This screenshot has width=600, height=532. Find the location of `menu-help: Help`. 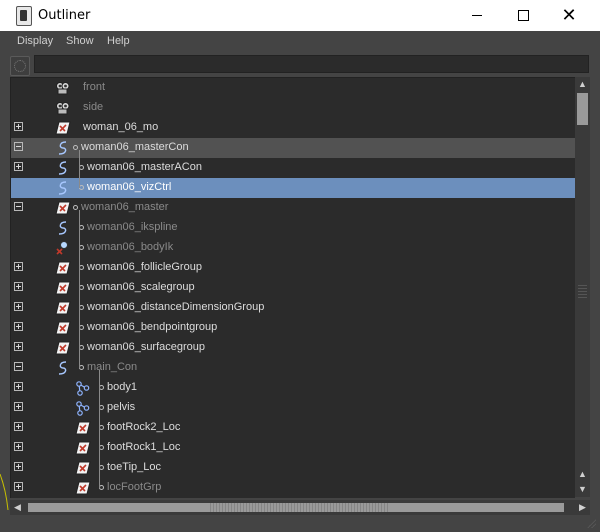

menu-help: Help is located at coordinates (118, 41).